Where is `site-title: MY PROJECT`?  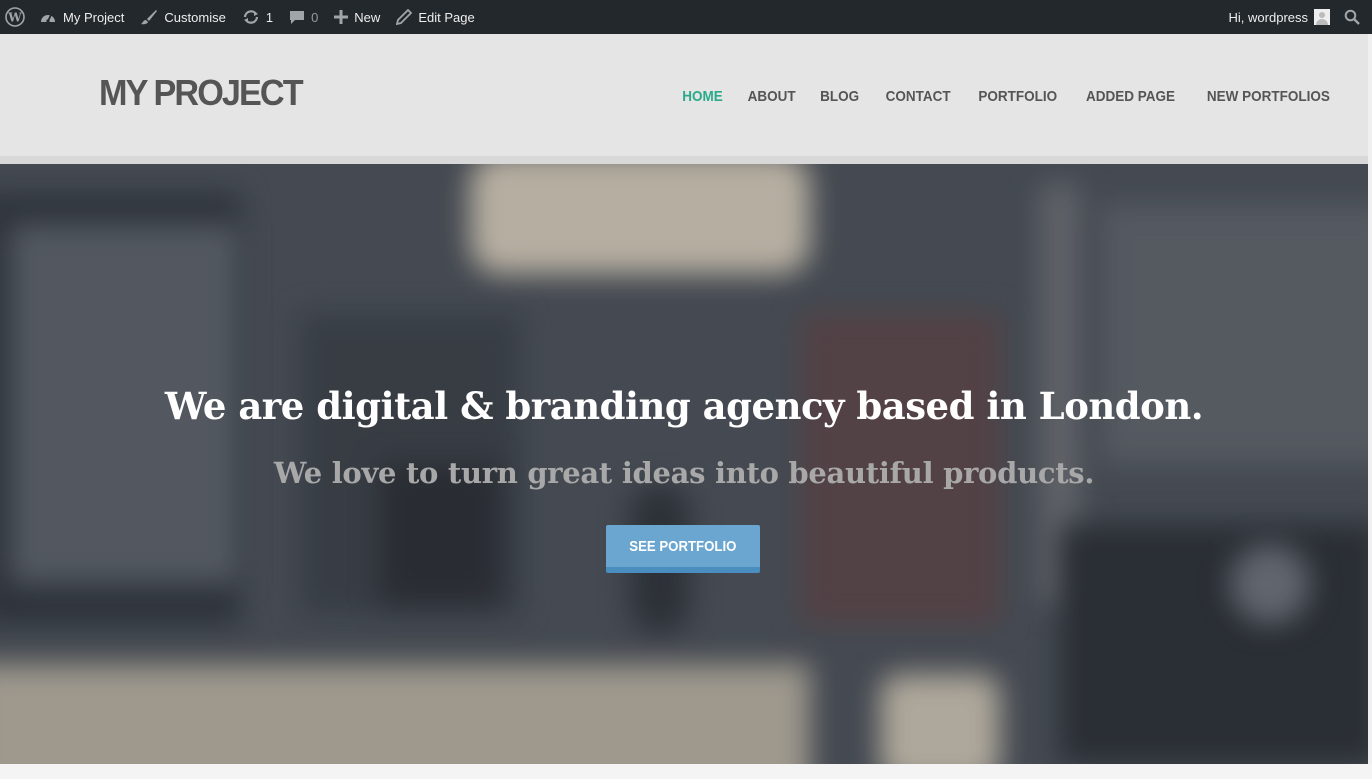
site-title: MY PROJECT is located at coordinates (201, 93).